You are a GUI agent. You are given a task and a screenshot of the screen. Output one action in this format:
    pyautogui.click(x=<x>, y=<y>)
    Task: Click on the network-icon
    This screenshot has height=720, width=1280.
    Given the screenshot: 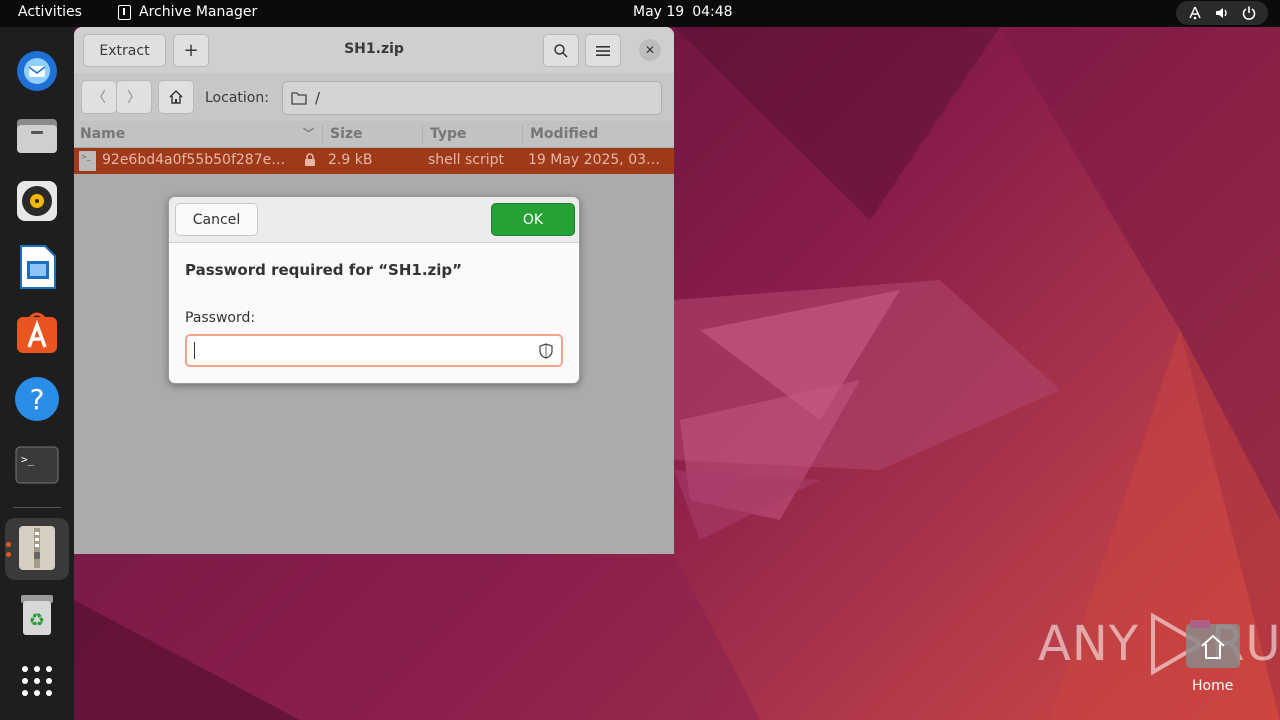 What is the action you would take?
    pyautogui.click(x=1195, y=13)
    